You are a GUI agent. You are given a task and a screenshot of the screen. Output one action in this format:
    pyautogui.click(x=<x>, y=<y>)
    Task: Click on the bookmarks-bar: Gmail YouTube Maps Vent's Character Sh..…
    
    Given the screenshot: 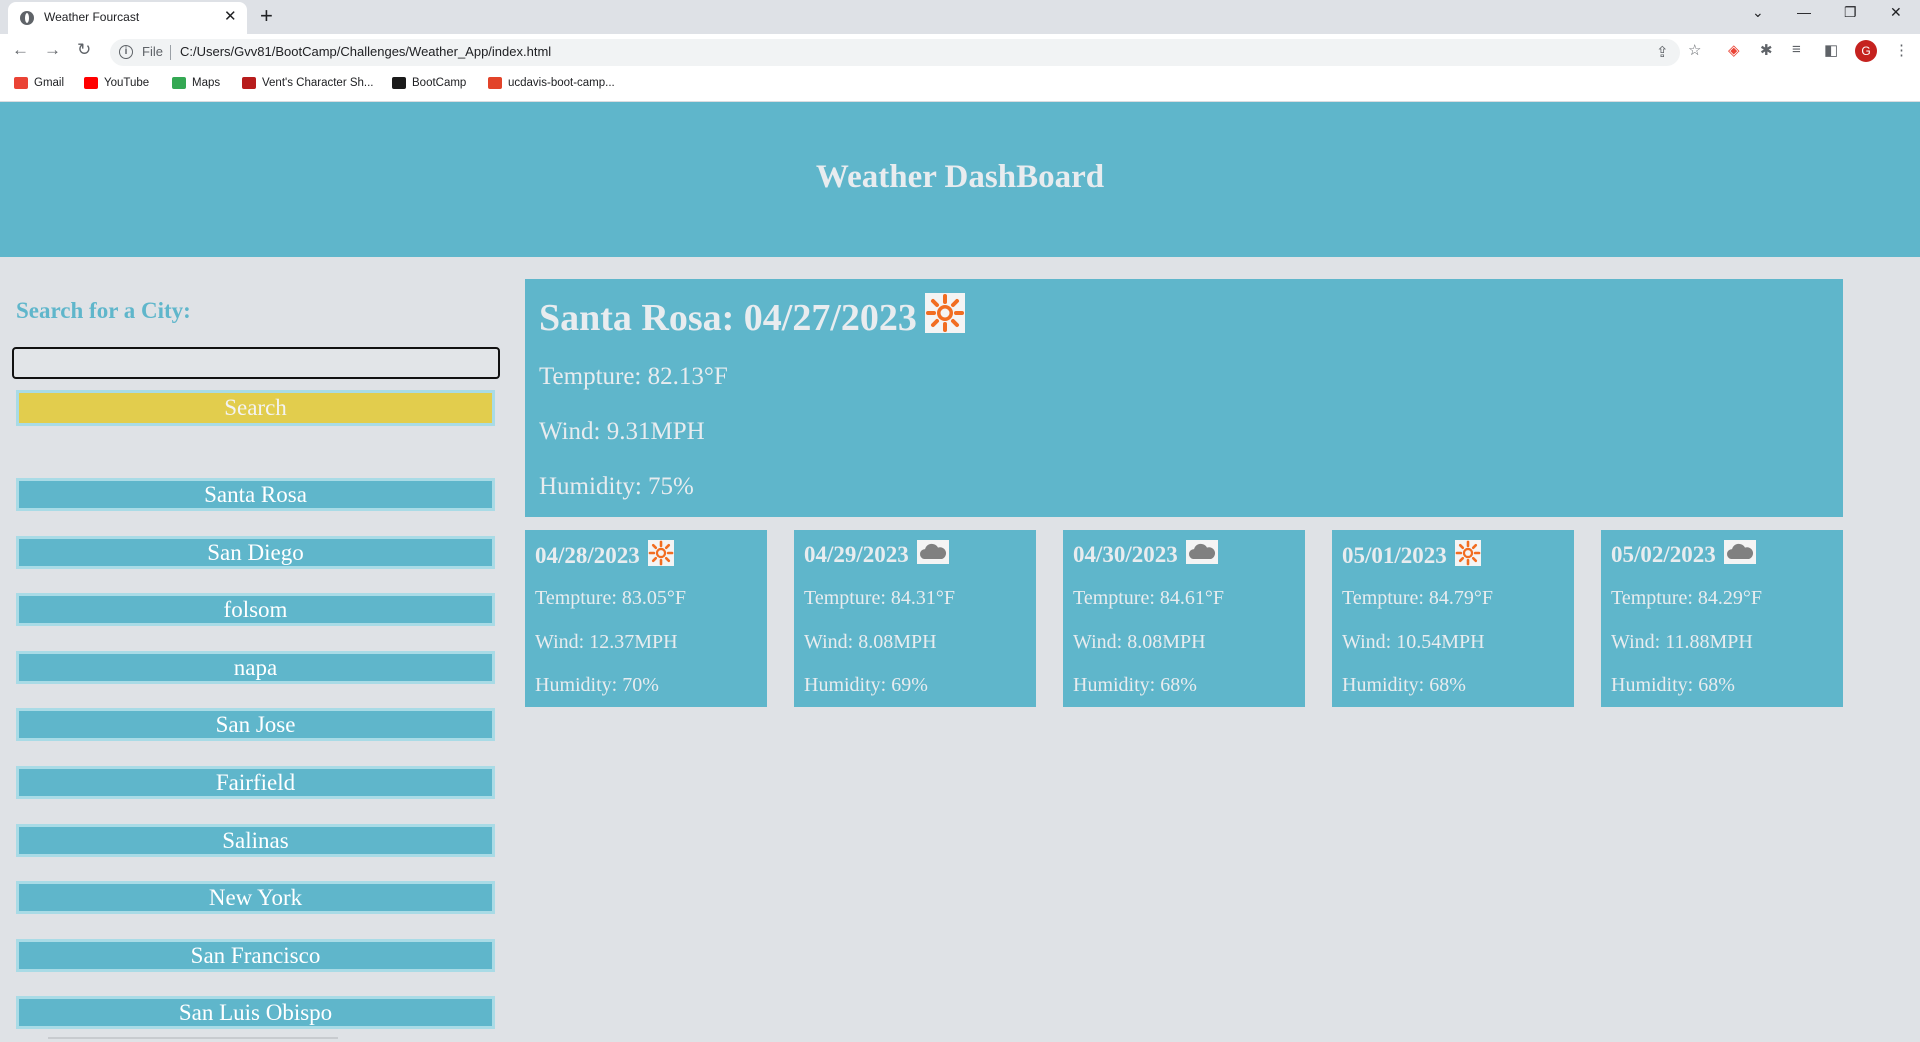 What is the action you would take?
    pyautogui.click(x=960, y=86)
    